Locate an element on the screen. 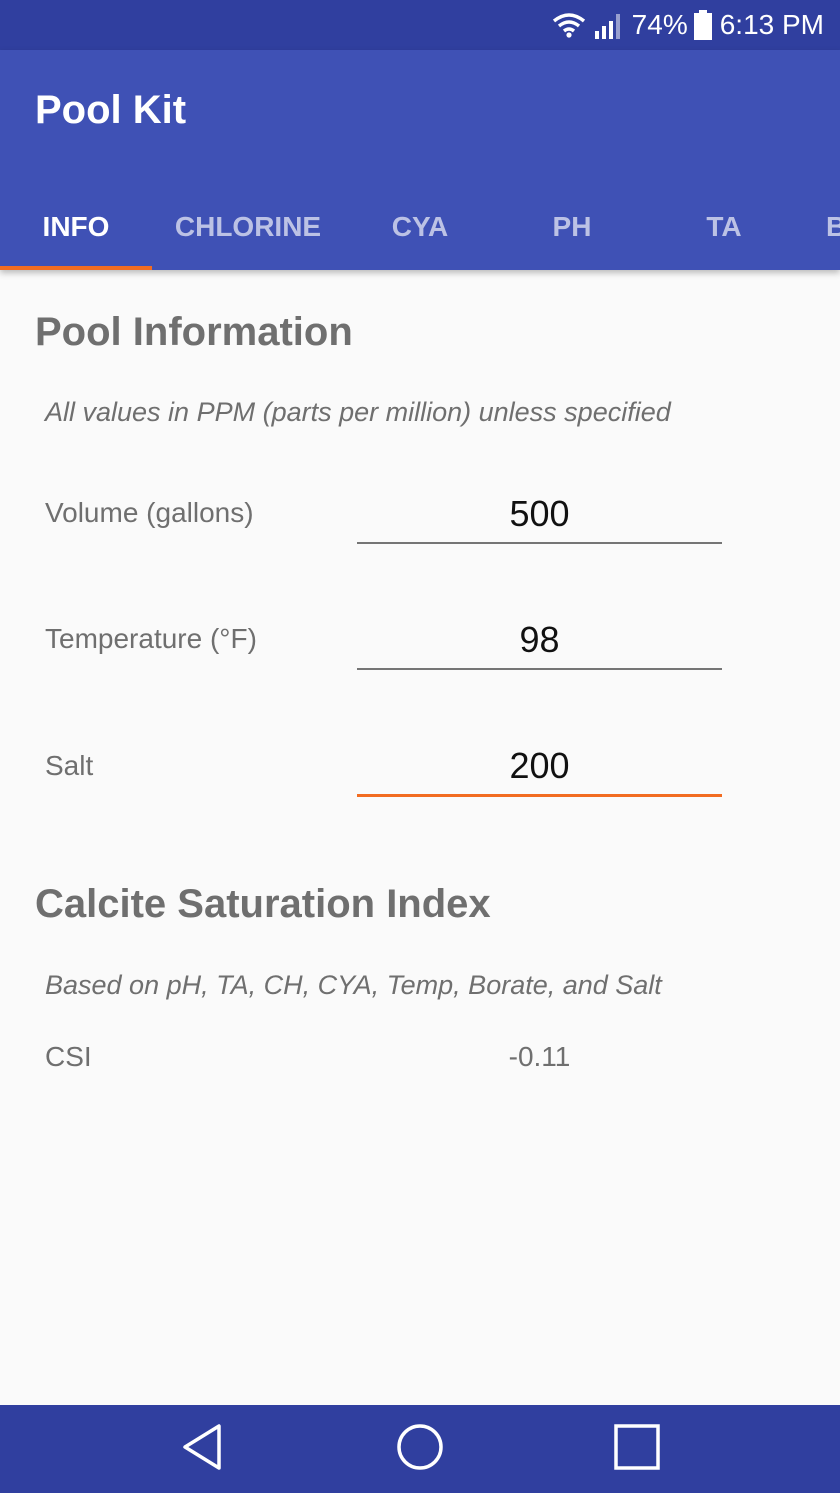 Image resolution: width=840 pixels, height=1493 pixels. tab-info: INFO is located at coordinates (76, 227).